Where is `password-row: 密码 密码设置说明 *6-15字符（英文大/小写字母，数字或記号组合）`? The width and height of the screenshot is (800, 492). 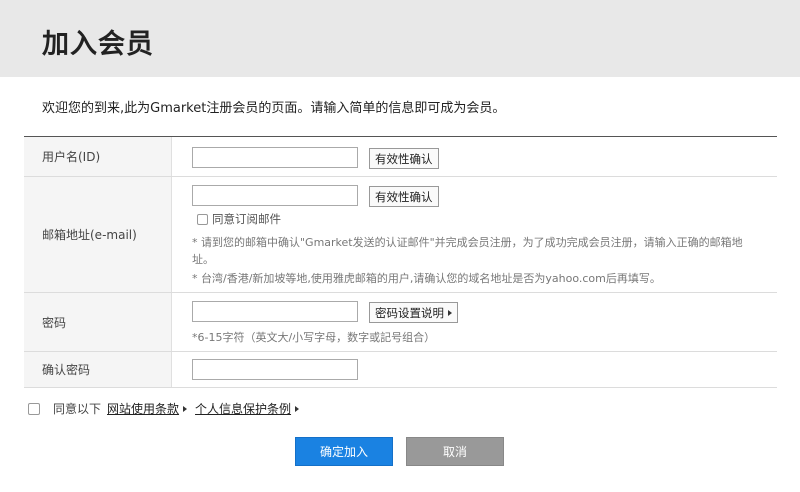
password-row: 密码 密码设置说明 *6-15字符（英文大/小写字母，数字或記号组合） is located at coordinates (400, 322).